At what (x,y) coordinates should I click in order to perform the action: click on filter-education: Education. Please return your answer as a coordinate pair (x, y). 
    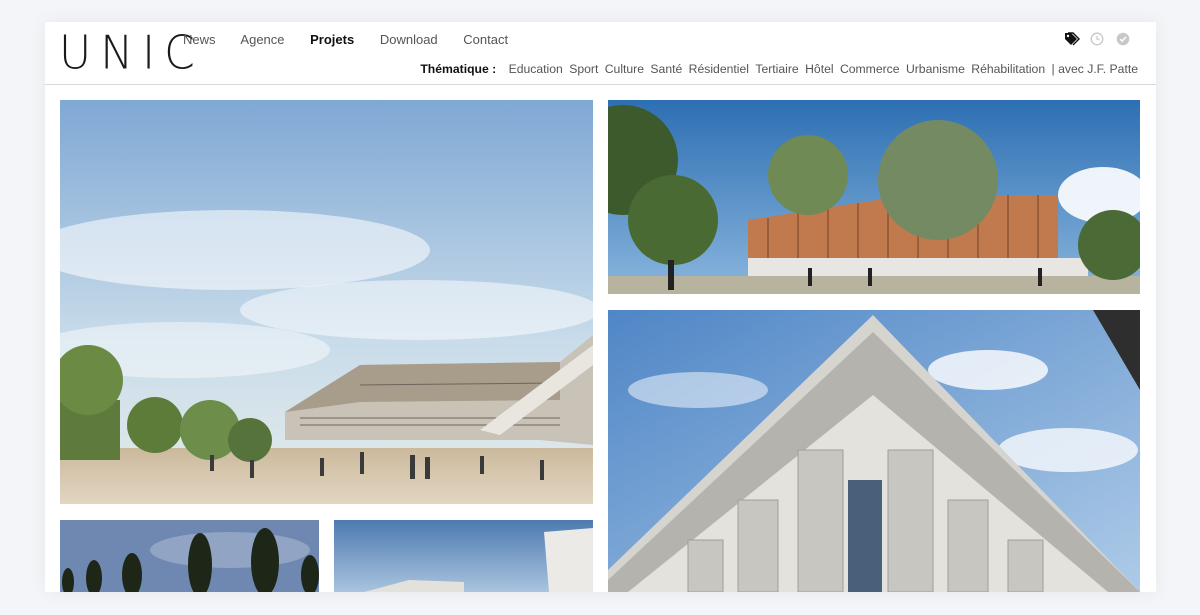
    Looking at the image, I should click on (536, 69).